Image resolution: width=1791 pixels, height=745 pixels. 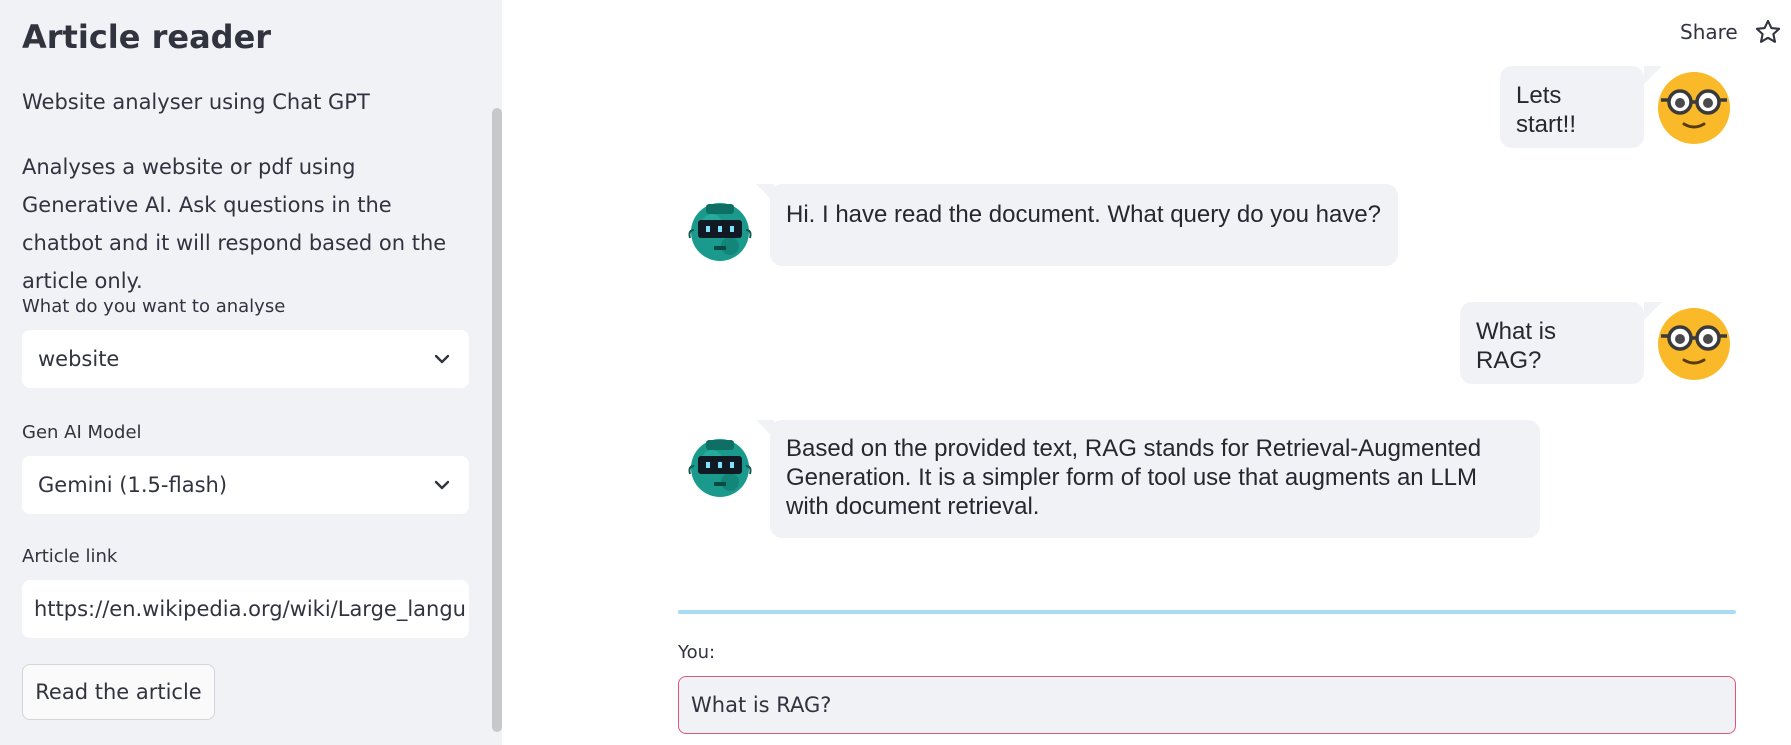 What do you see at coordinates (697, 652) in the screenshot?
I see `chat-input-label: You:` at bounding box center [697, 652].